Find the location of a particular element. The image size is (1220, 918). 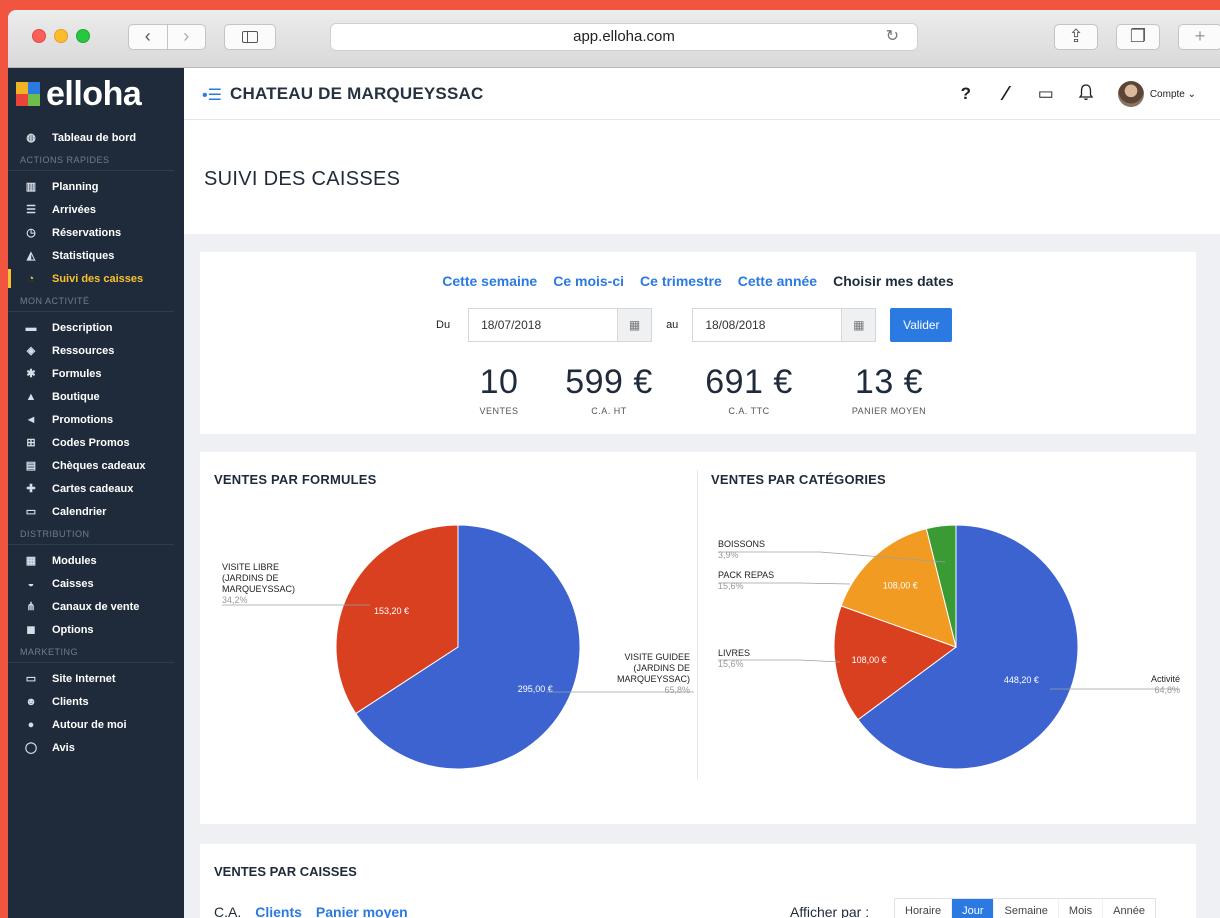

sidebar-item-options: ◼ Options is located at coordinates (96, 629).